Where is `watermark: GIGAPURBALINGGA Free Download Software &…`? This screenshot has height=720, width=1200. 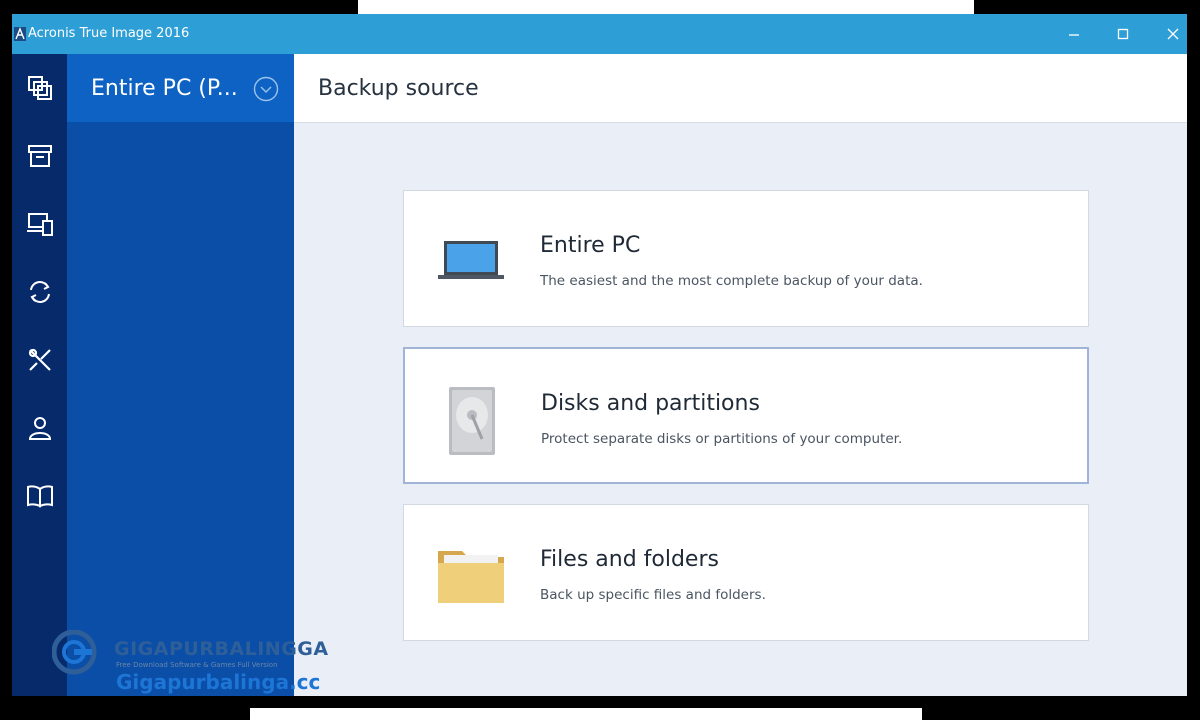
watermark: GIGAPURBALINGGA Free Download Software &… is located at coordinates (192, 661).